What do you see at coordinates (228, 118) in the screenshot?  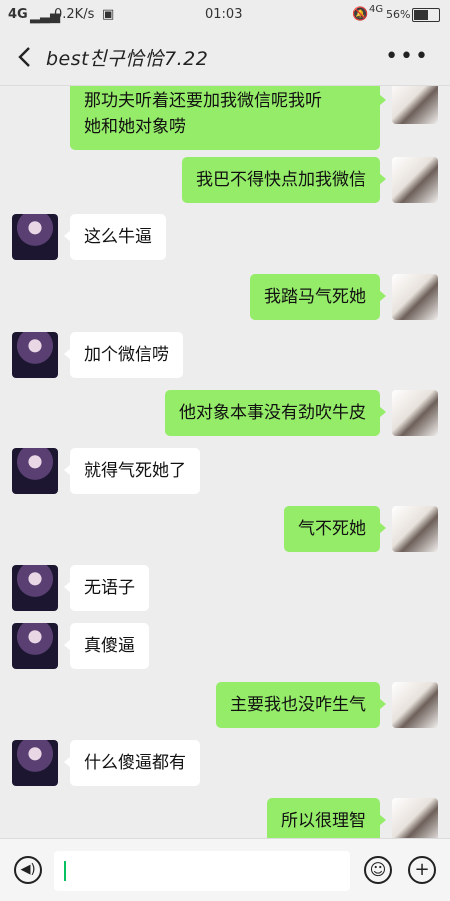 I see `message-bubble: 那功夫听着还要加我微信呢我听 她和她对象唠` at bounding box center [228, 118].